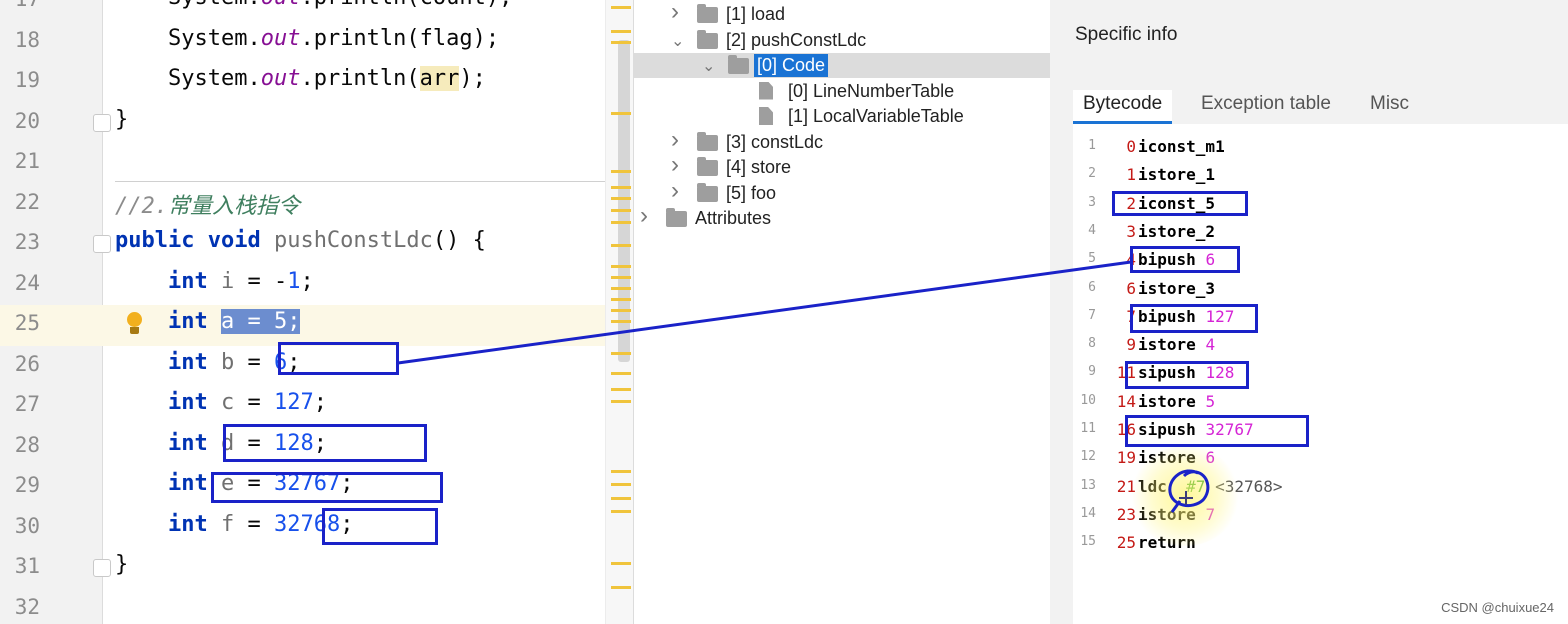  I want to click on tab-exception-table: Exception table, so click(1266, 107).